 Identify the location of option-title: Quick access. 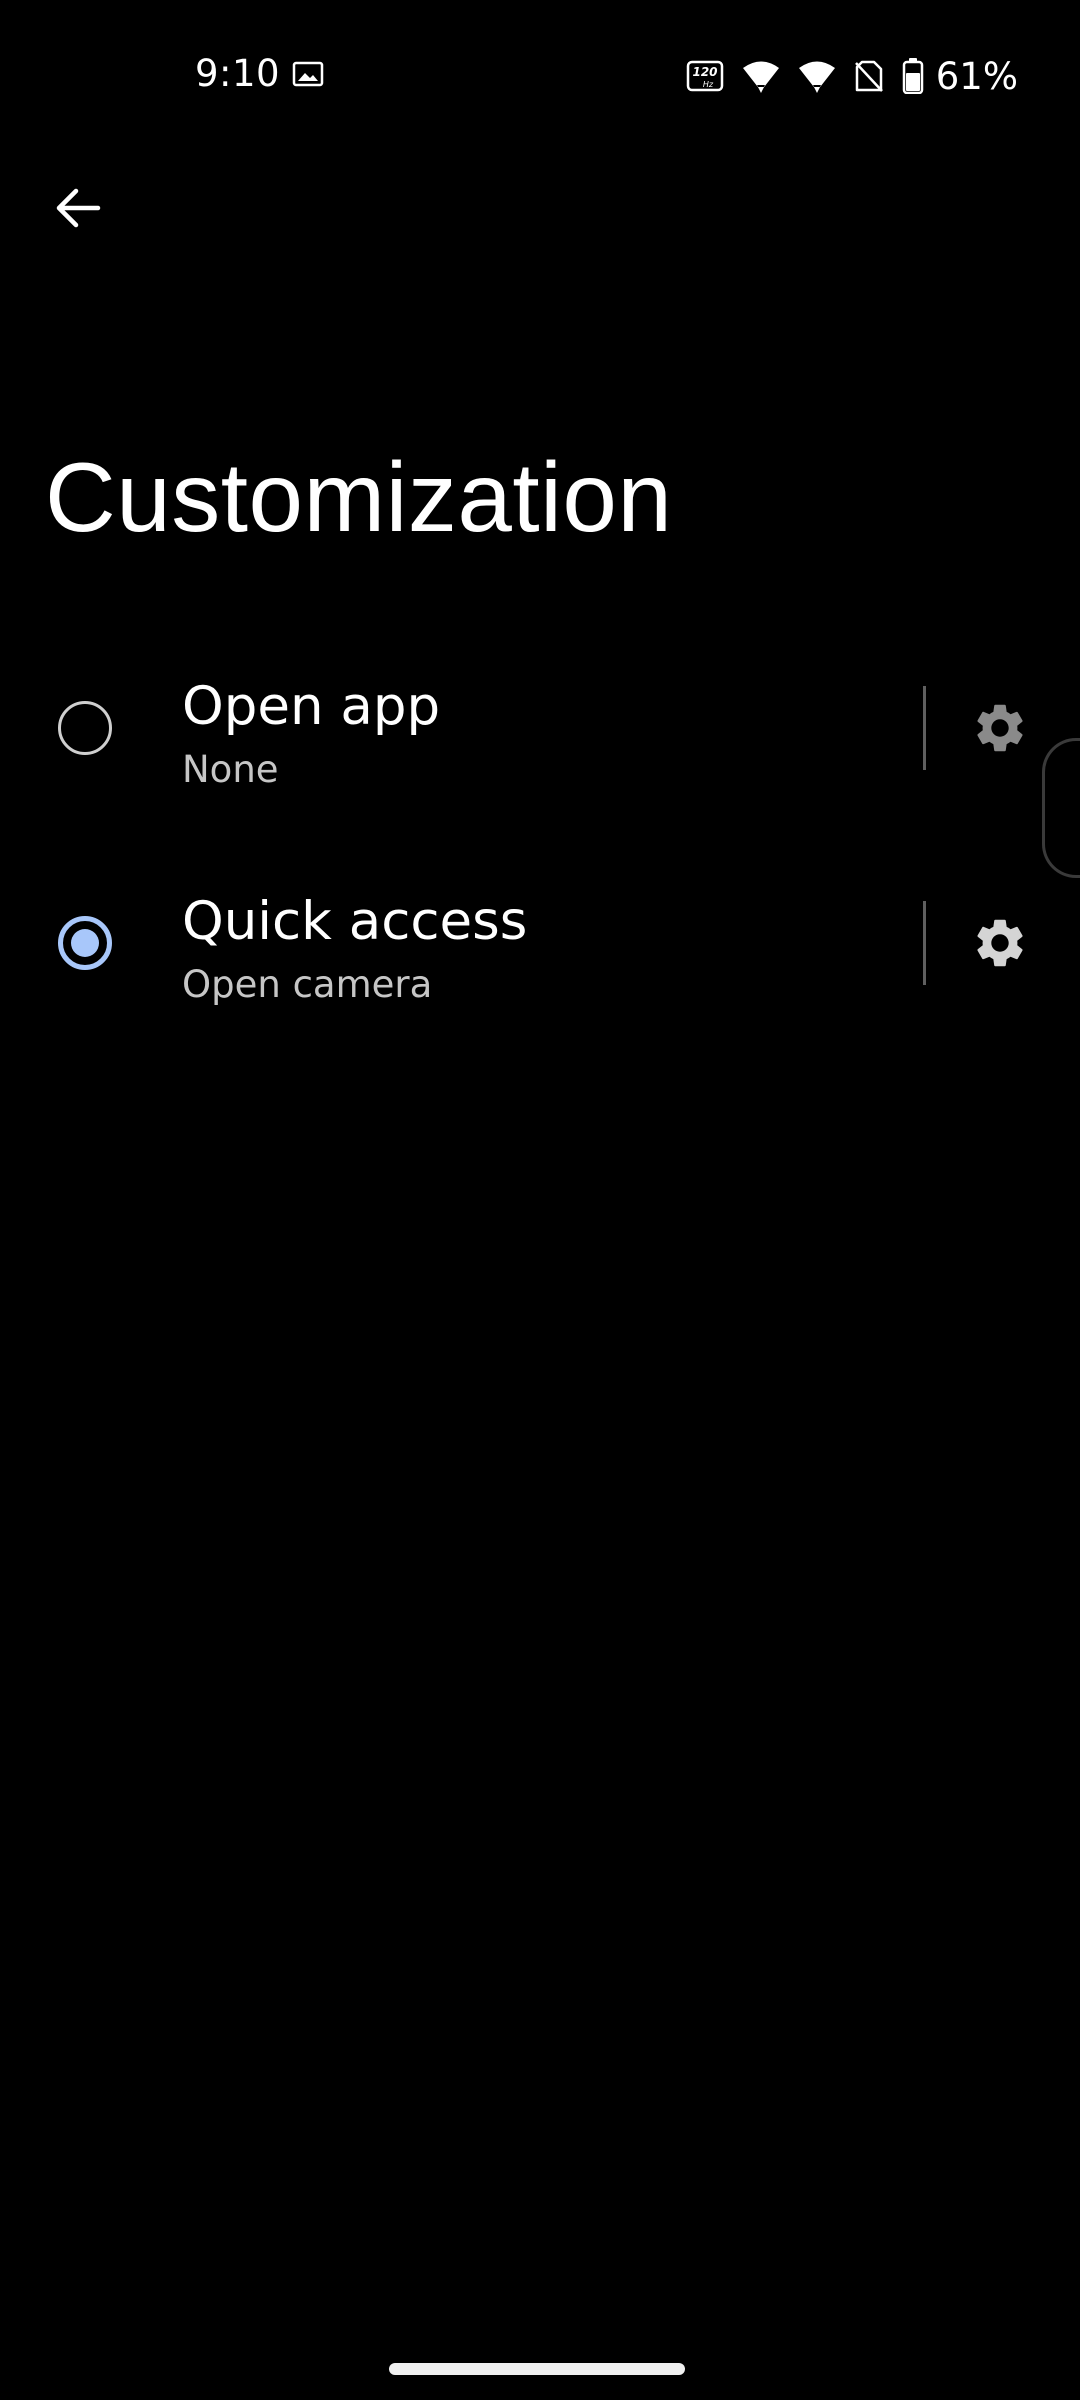
(355, 921).